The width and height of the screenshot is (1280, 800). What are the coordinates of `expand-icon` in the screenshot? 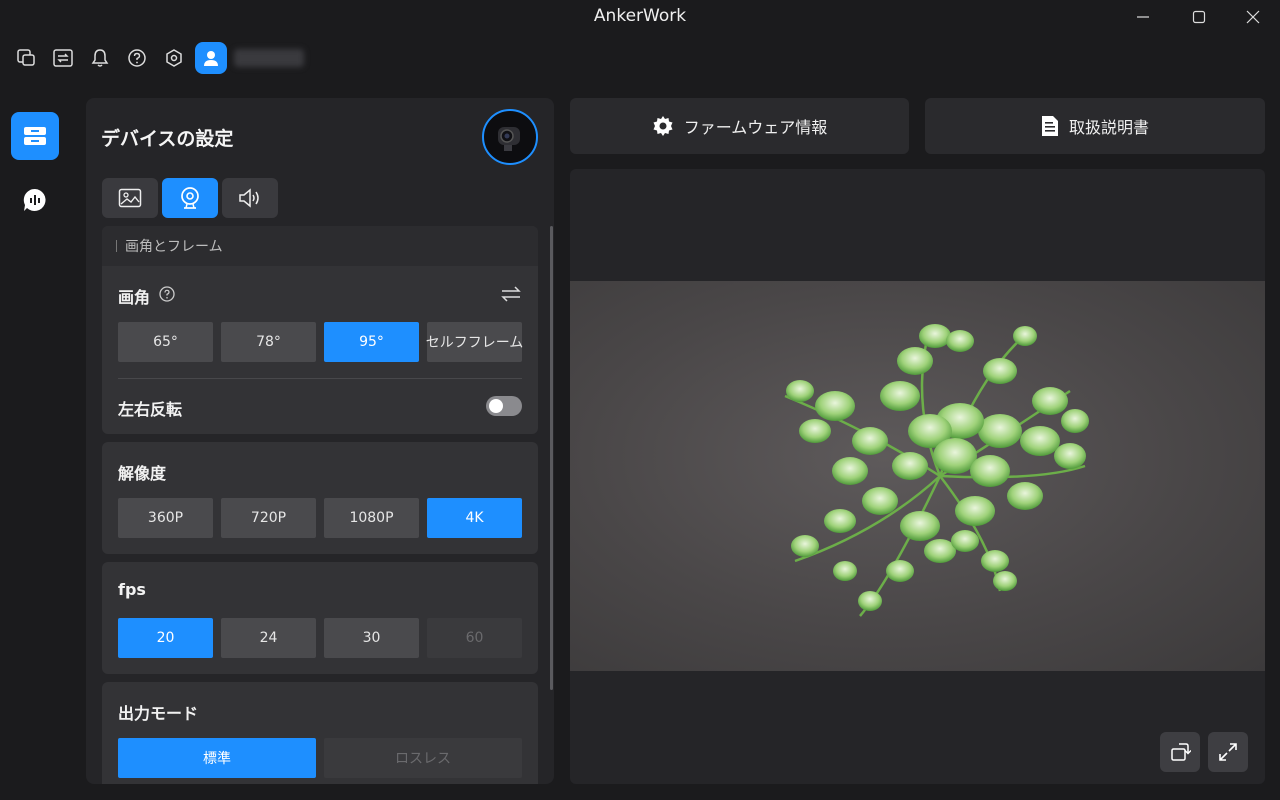 It's located at (1228, 752).